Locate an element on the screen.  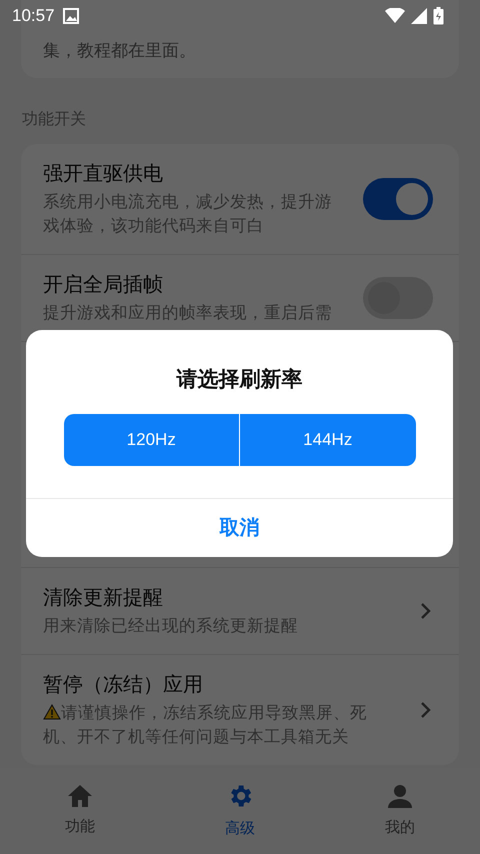
dialog-title: 请选择刷新率 is located at coordinates (239, 379).